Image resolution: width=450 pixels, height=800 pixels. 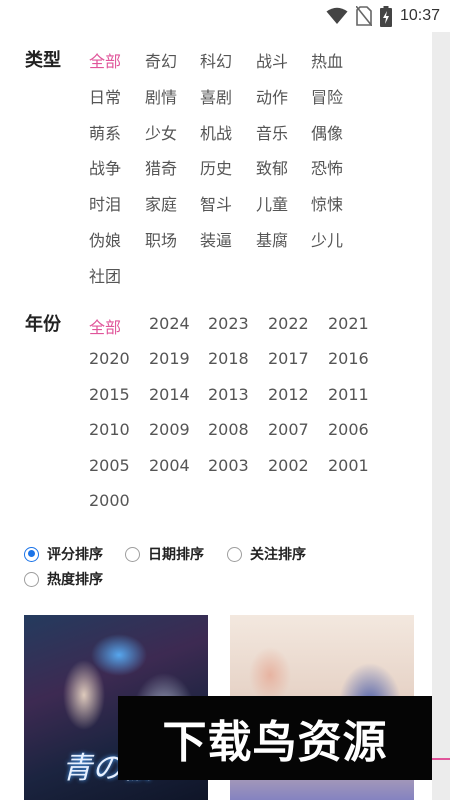 I want to click on watermark-text: 下载鸟资源, so click(x=275, y=742).